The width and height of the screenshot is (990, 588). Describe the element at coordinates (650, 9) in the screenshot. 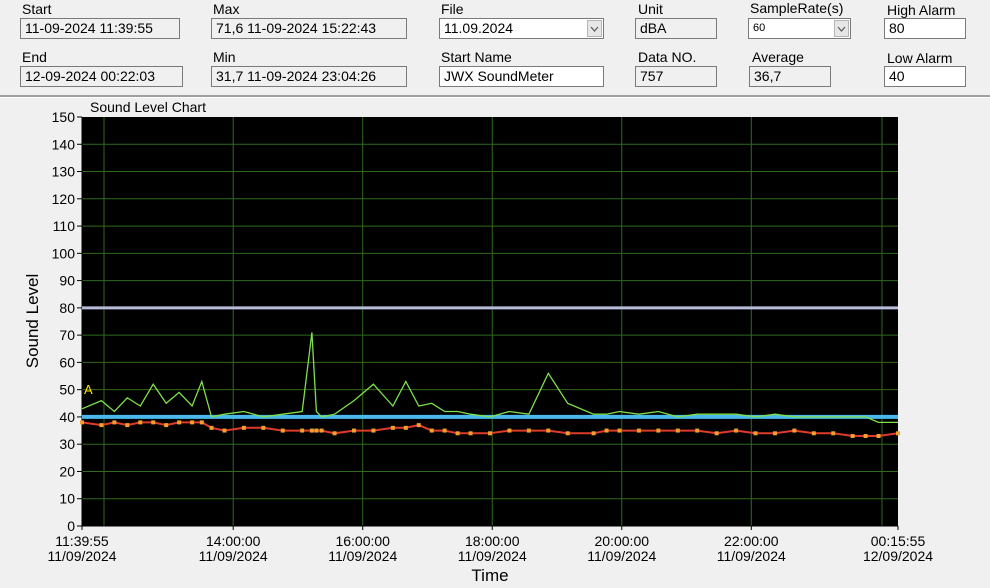

I see `unit-label: Unit` at that location.